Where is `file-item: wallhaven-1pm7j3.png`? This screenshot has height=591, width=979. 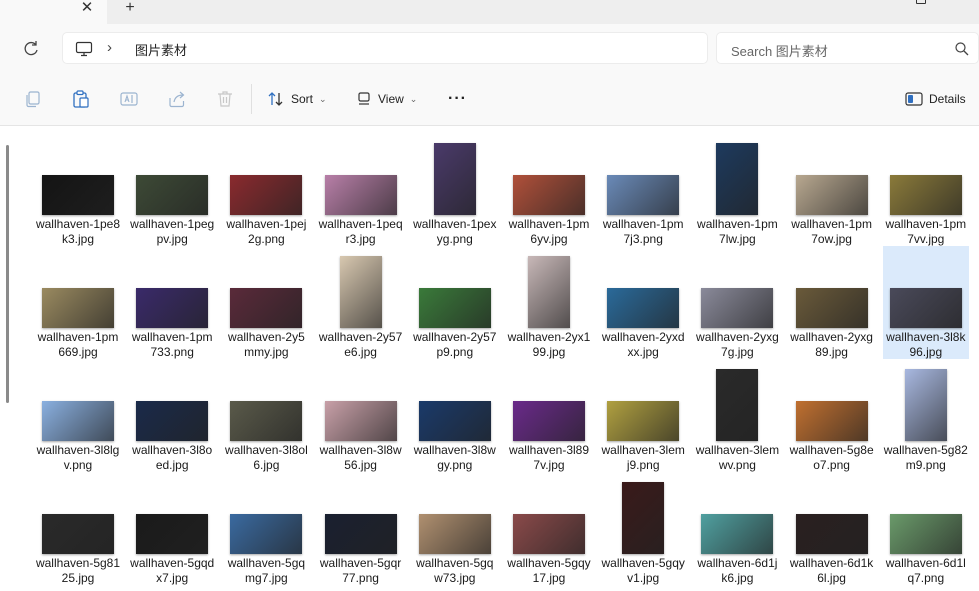 file-item: wallhaven-1pm7j3.png is located at coordinates (643, 189).